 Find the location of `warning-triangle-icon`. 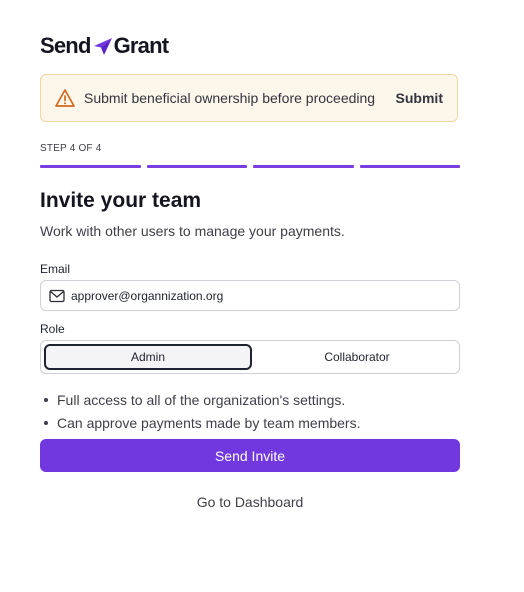

warning-triangle-icon is located at coordinates (65, 98).